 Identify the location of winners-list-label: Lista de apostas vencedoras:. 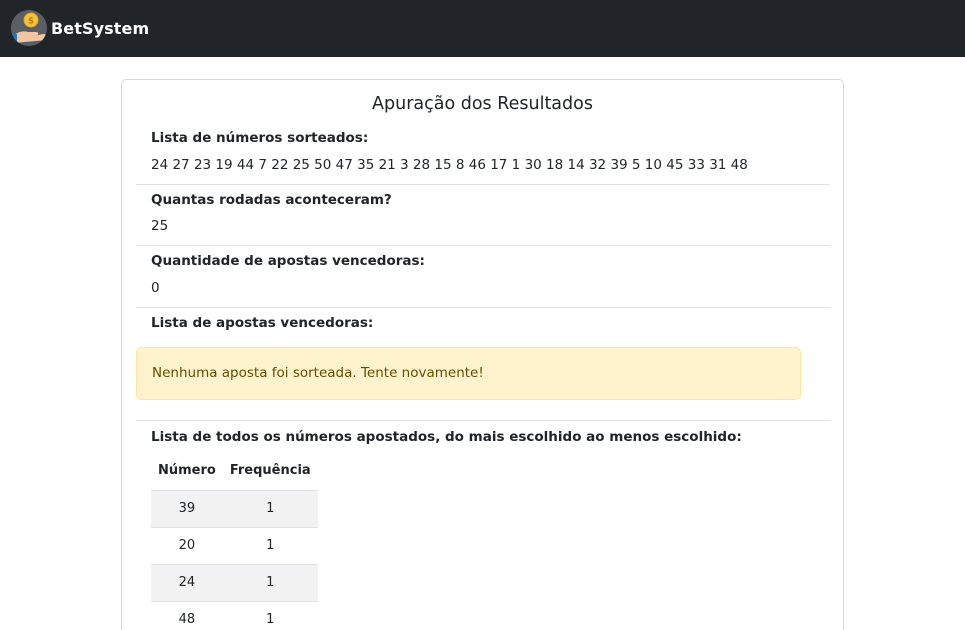
(262, 323).